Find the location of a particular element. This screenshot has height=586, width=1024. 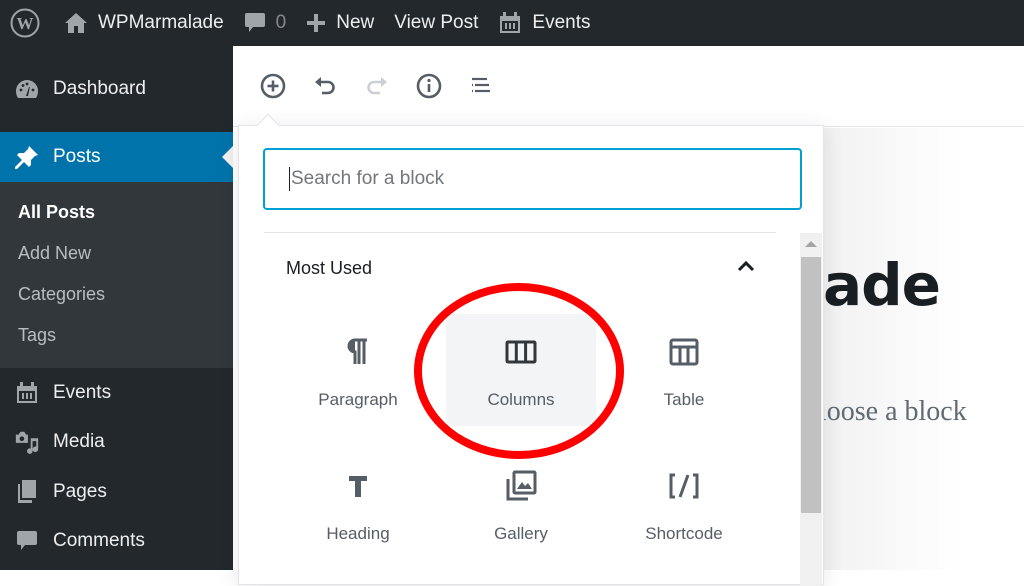

sidebar-item-label: Posts is located at coordinates (77, 156).